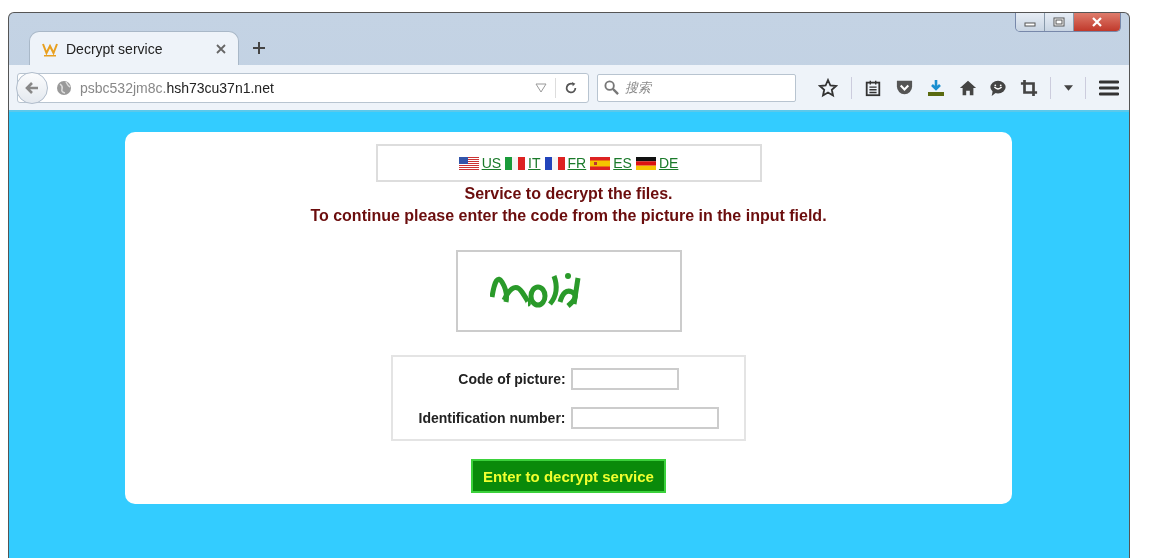 Image resolution: width=1165 pixels, height=558 pixels. I want to click on close-window-button, so click(1097, 22).